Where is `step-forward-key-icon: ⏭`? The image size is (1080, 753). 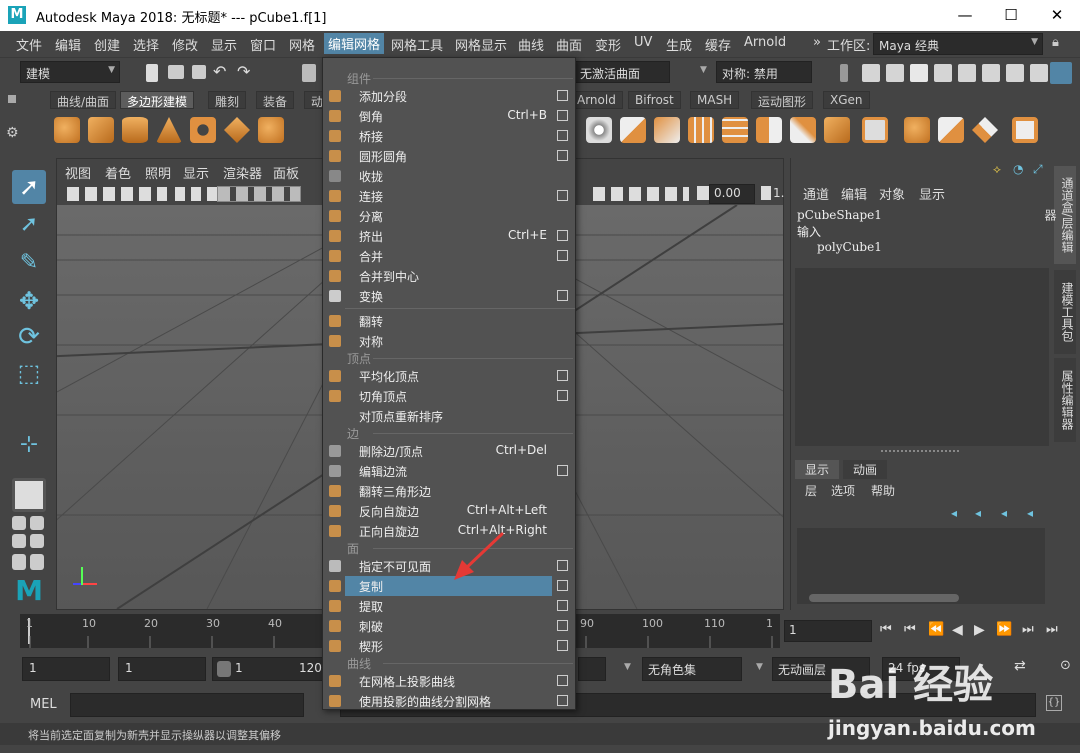
step-forward-key-icon: ⏭ is located at coordinates (1028, 629).